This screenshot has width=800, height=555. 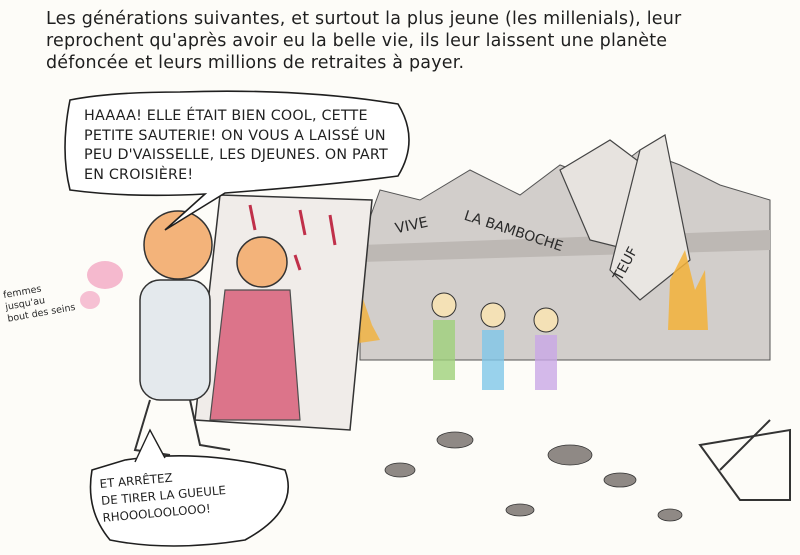 What do you see at coordinates (139, 174) in the screenshot?
I see `bubble-line-4: en croisière!` at bounding box center [139, 174].